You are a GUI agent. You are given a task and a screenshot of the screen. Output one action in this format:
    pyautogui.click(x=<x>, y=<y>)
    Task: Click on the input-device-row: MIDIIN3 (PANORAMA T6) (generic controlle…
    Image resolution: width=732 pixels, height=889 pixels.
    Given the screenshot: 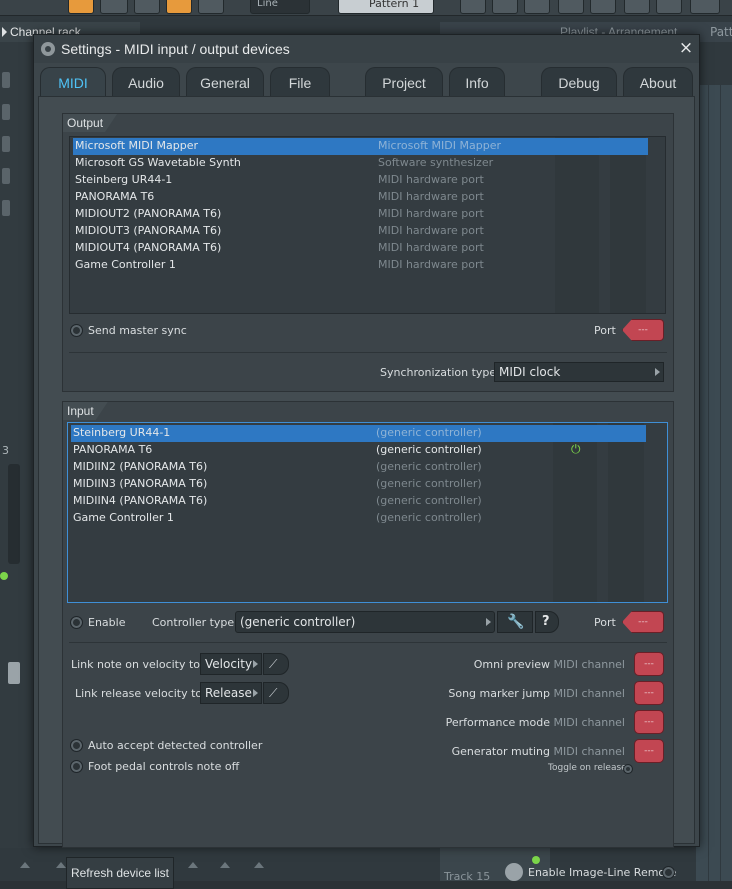 What is the action you would take?
    pyautogui.click(x=358, y=484)
    